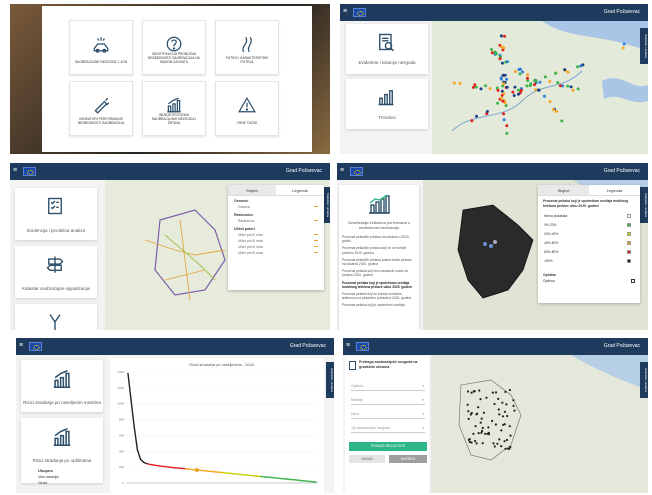  I want to click on search-button: PRIKAŽI REZULTATE, so click(388, 446).